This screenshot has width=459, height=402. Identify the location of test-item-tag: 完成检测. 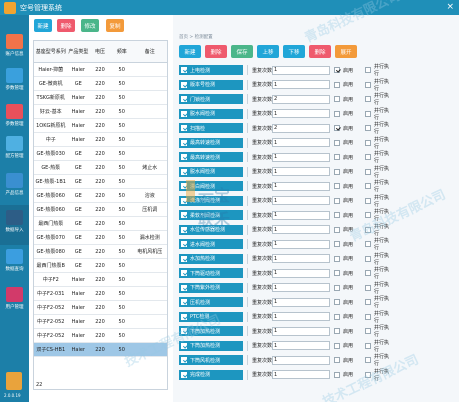
(211, 374).